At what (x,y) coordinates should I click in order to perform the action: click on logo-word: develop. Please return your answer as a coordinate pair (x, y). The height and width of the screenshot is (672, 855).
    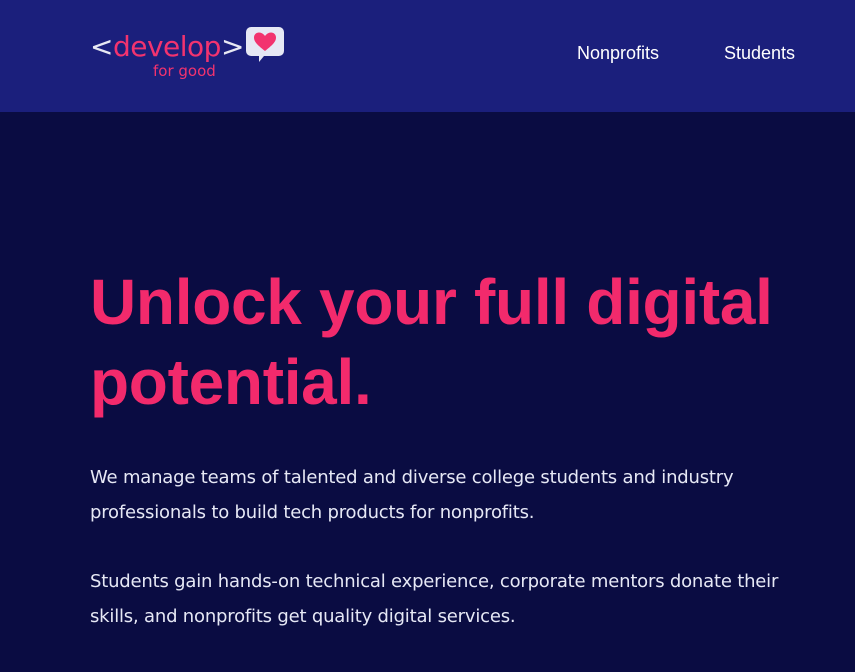
    Looking at the image, I should click on (166, 46).